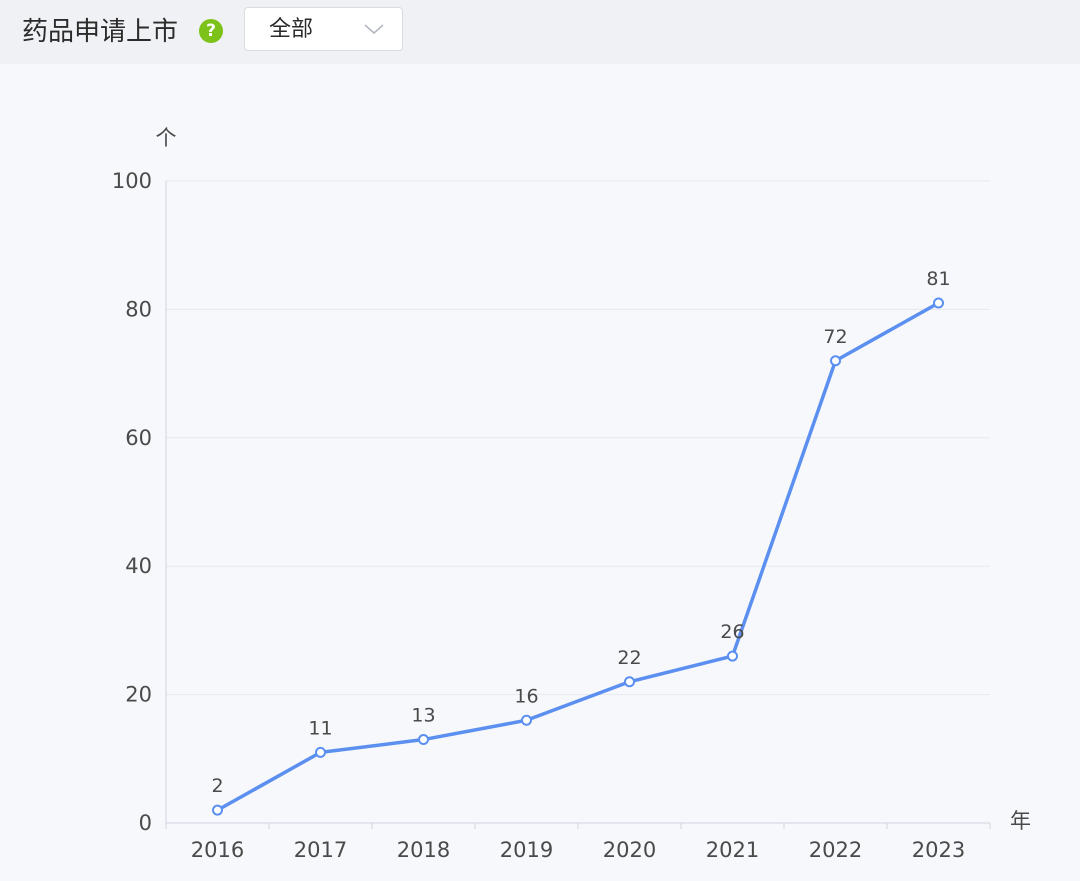  I want to click on data-label: 16, so click(526, 696).